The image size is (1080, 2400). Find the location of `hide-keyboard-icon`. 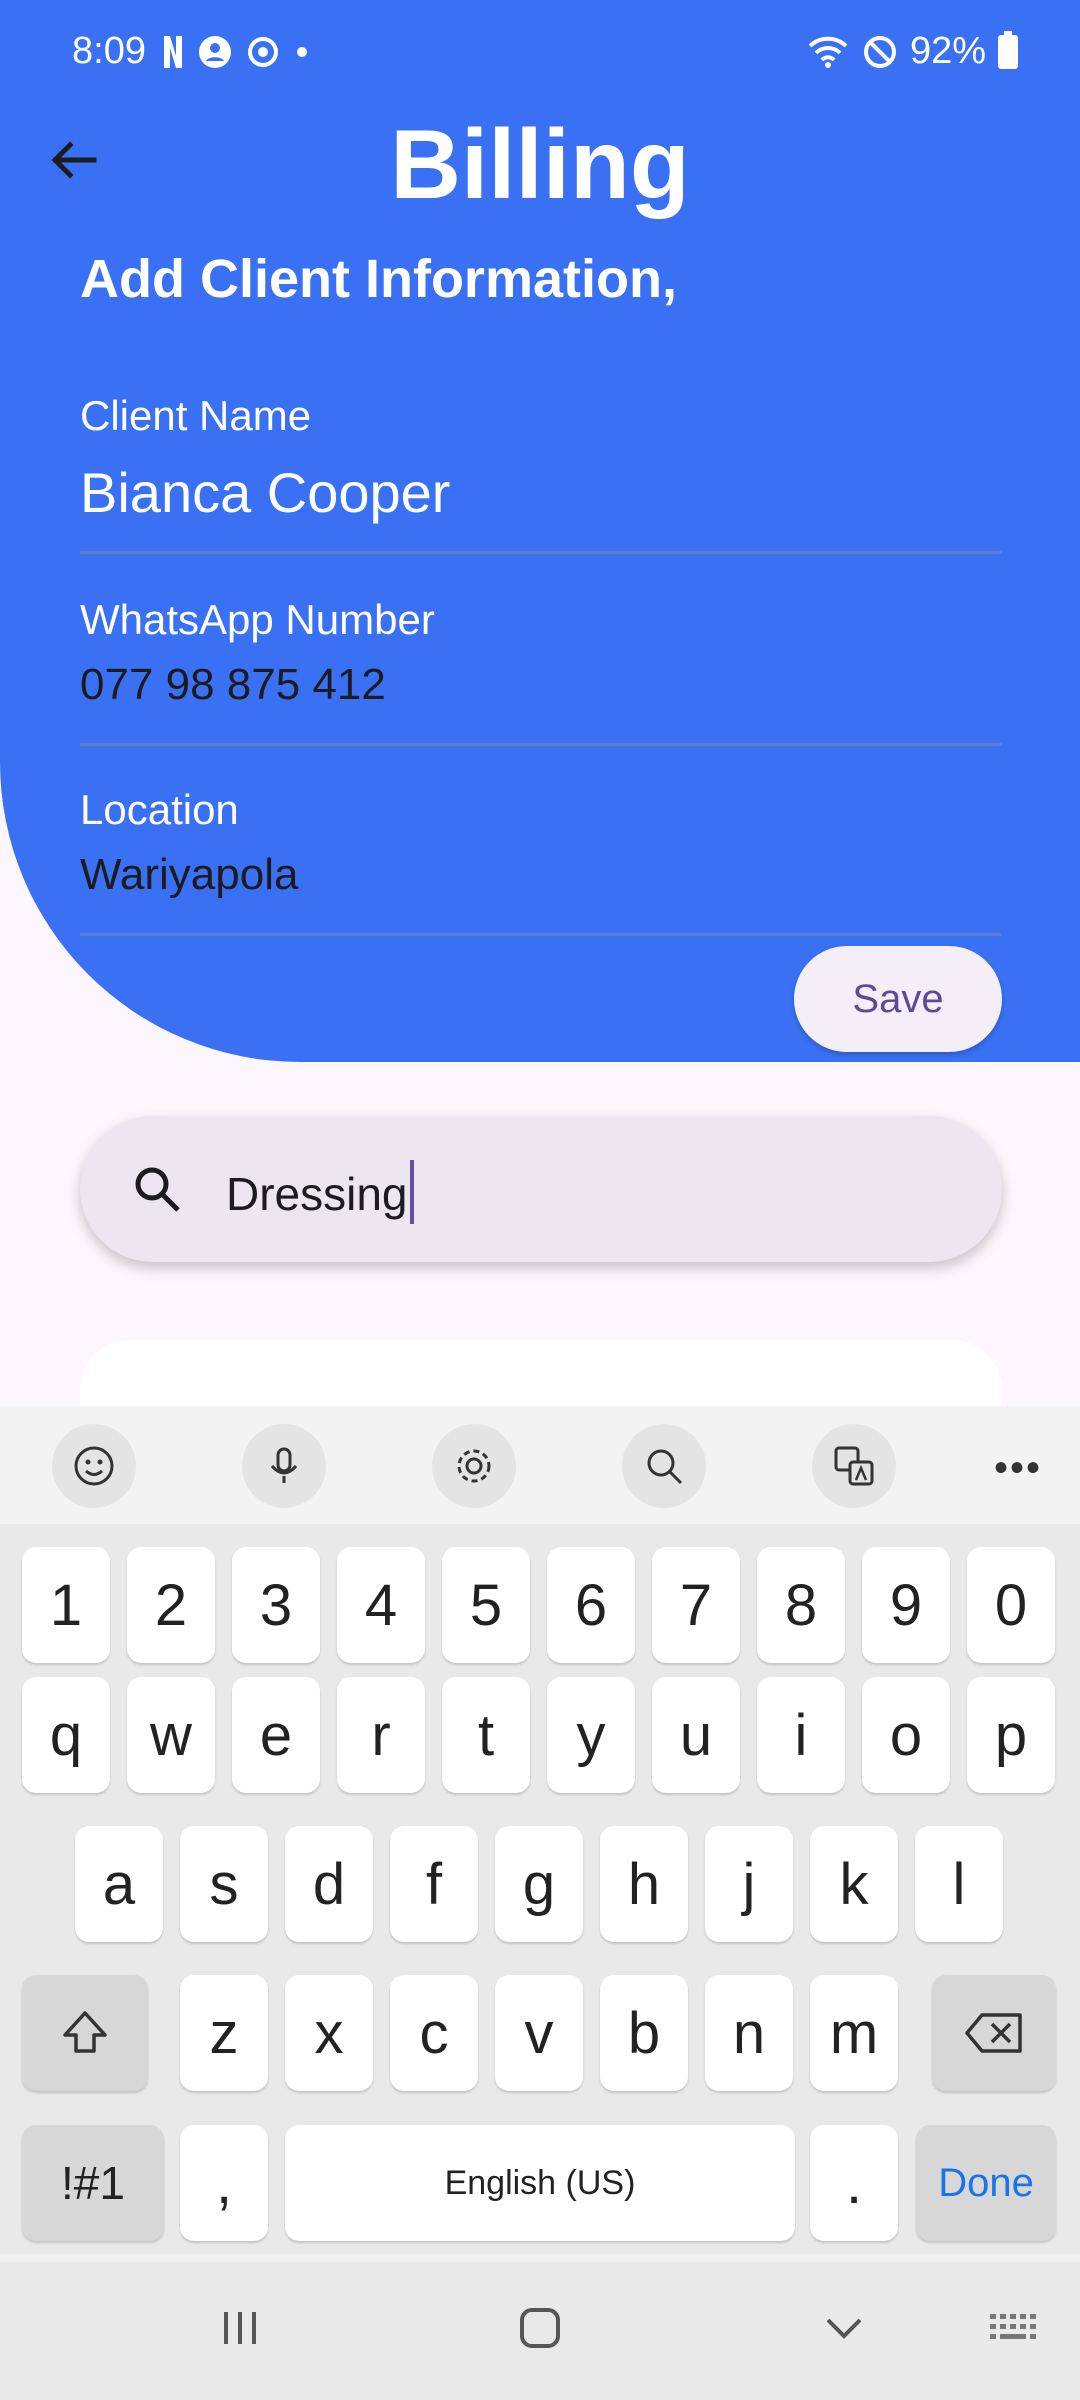

hide-keyboard-icon is located at coordinates (844, 2328).